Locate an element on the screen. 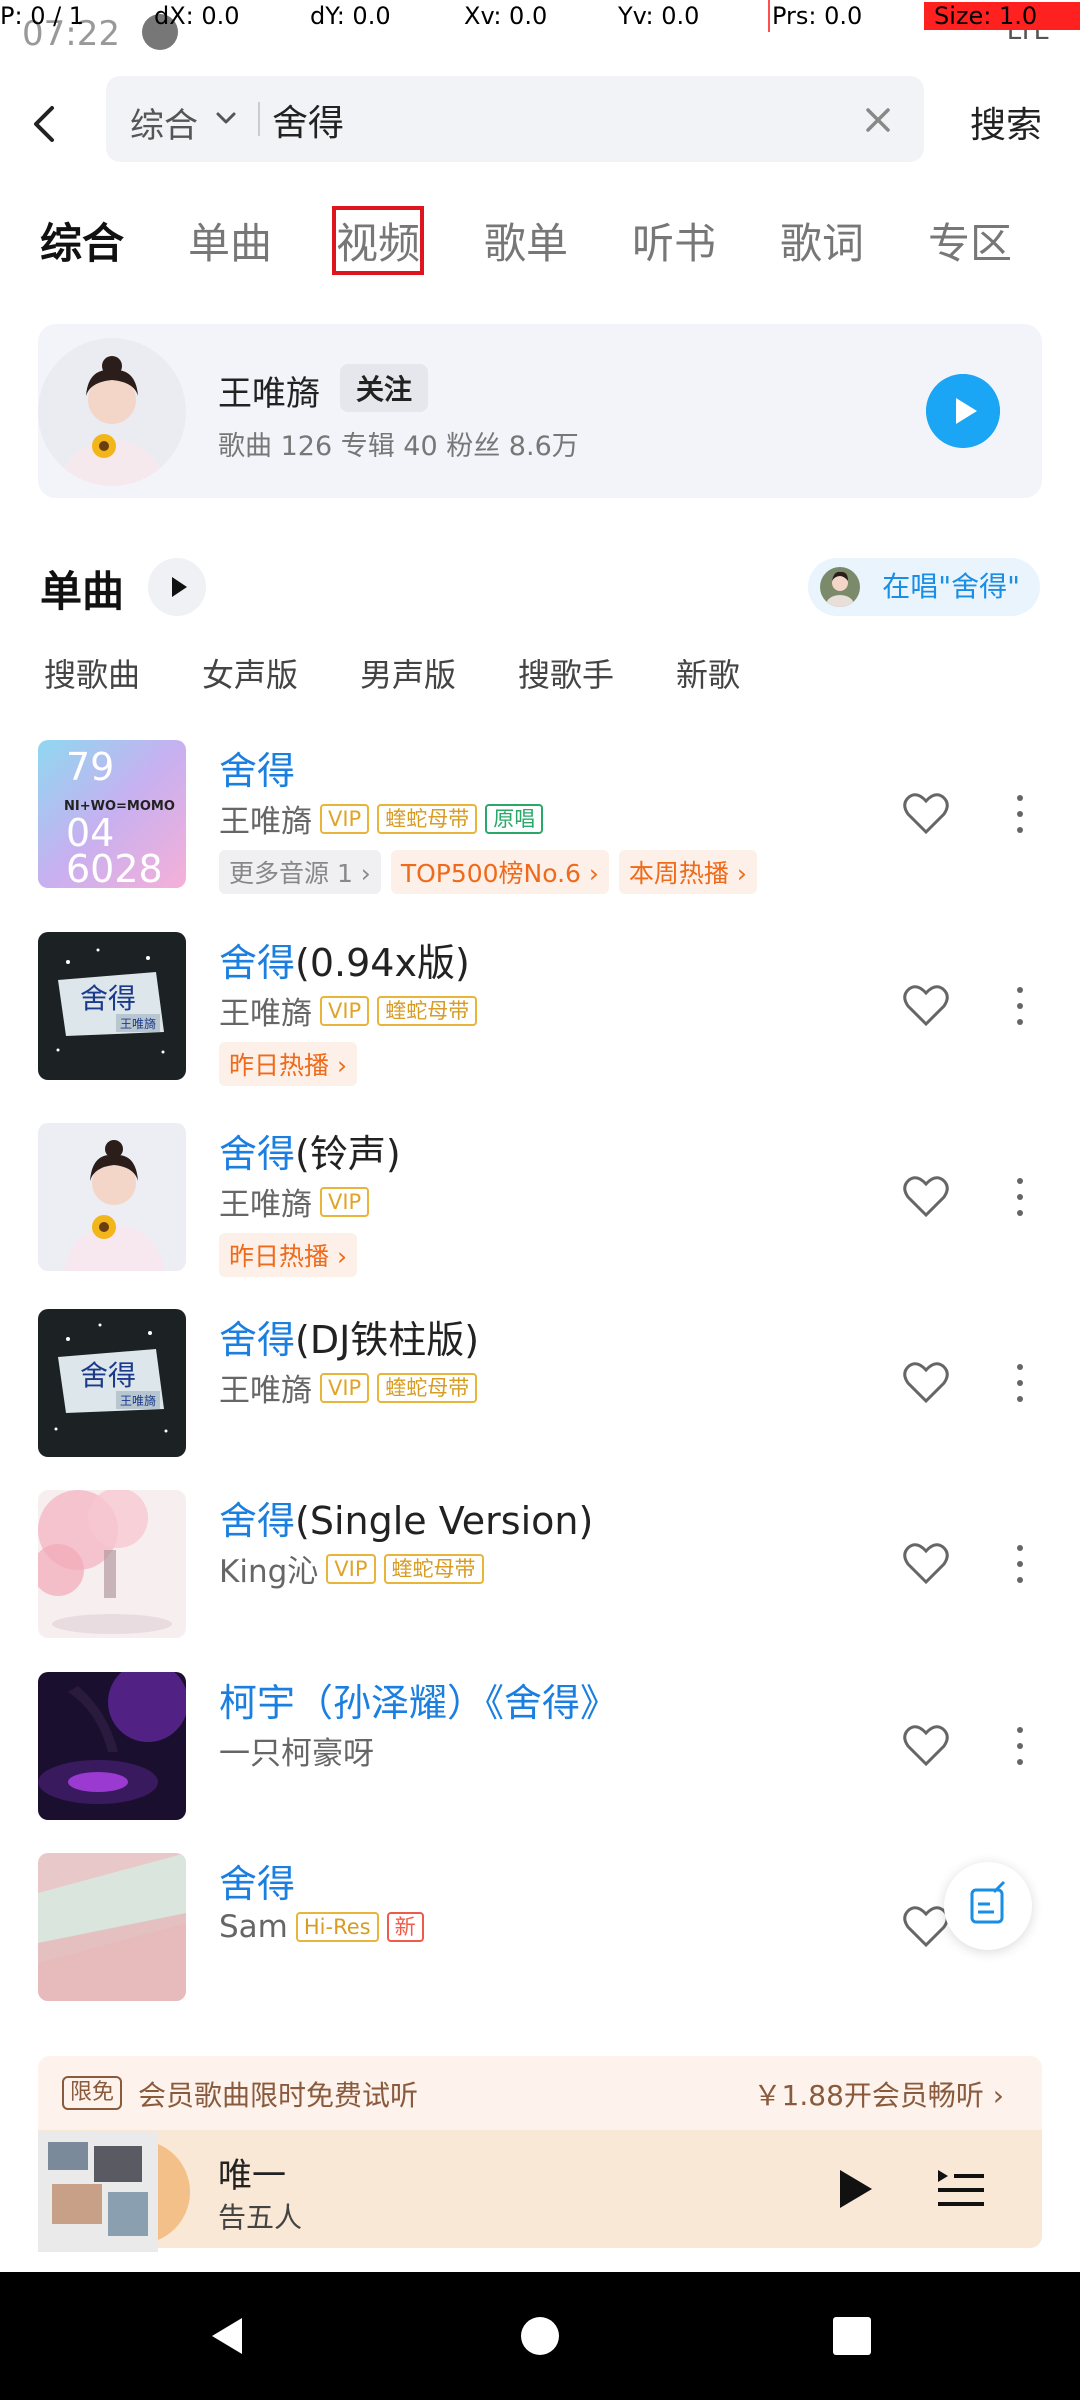  artist-name: 王唯旖 is located at coordinates (269, 394).